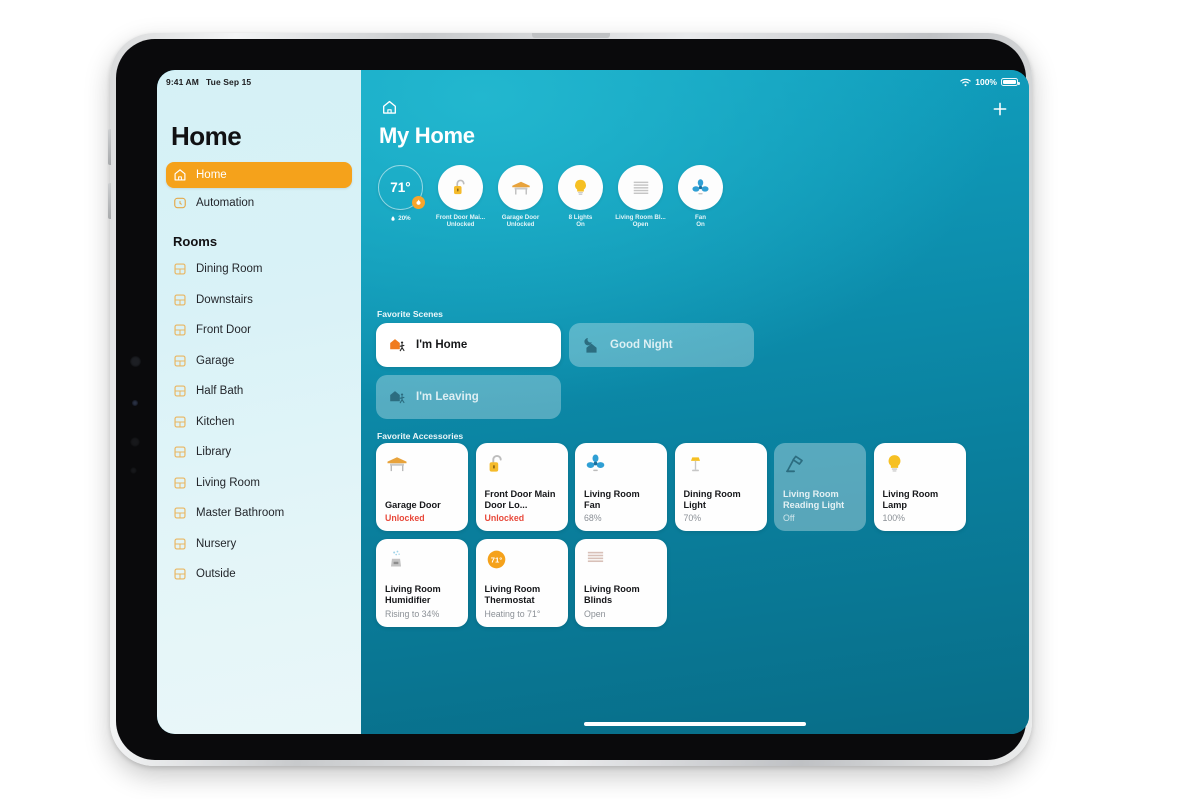 The image size is (1200, 799). Describe the element at coordinates (640, 225) in the screenshot. I see `status-circle-line2: Open` at that location.